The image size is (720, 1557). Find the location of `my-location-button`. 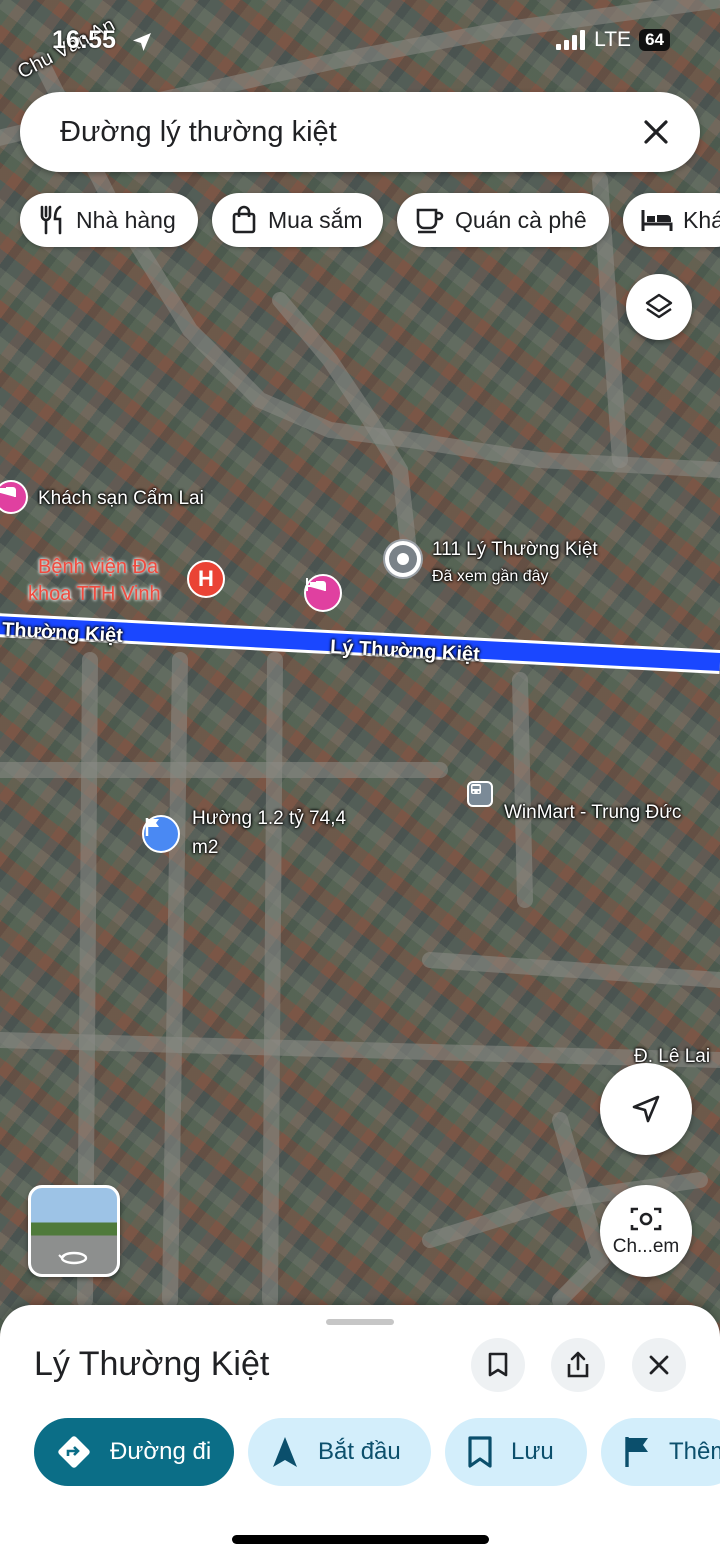

my-location-button is located at coordinates (646, 1109).